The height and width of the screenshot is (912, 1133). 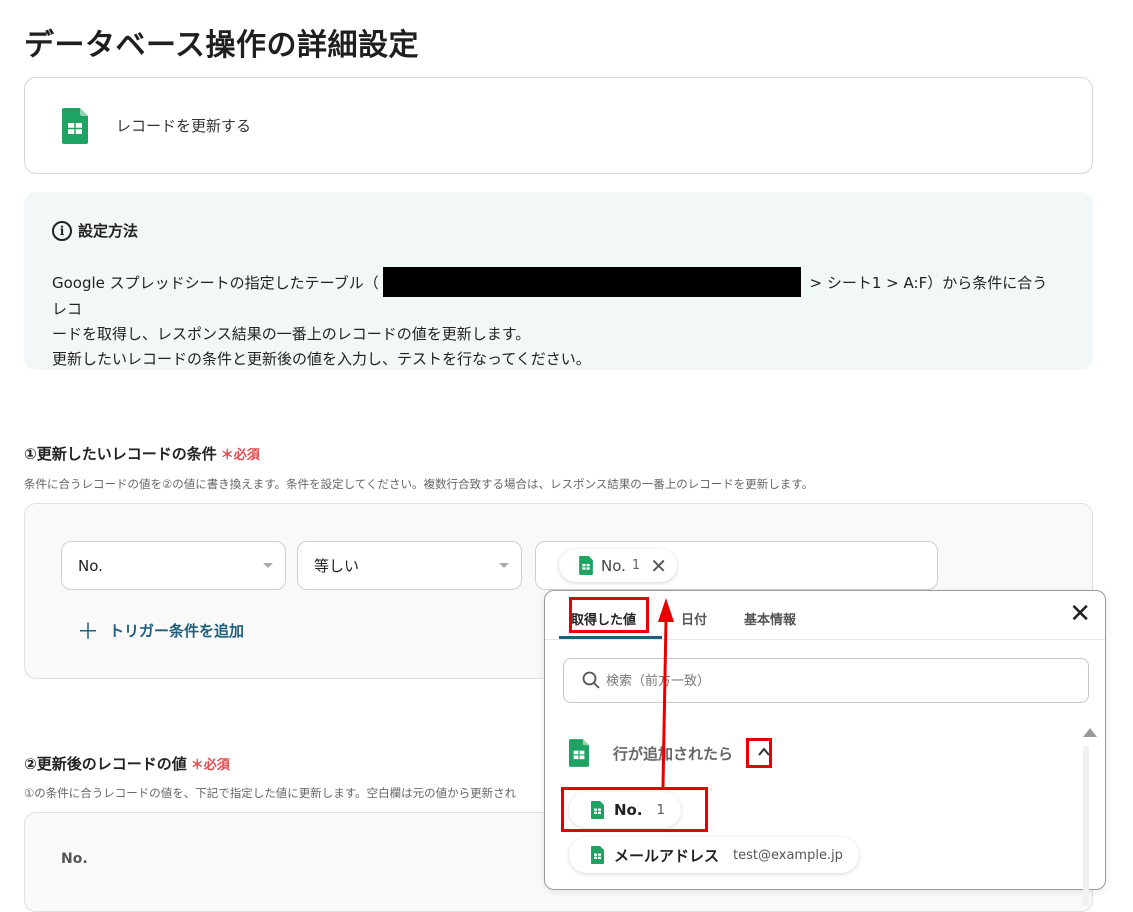 I want to click on value-chip-label: No., so click(x=613, y=565).